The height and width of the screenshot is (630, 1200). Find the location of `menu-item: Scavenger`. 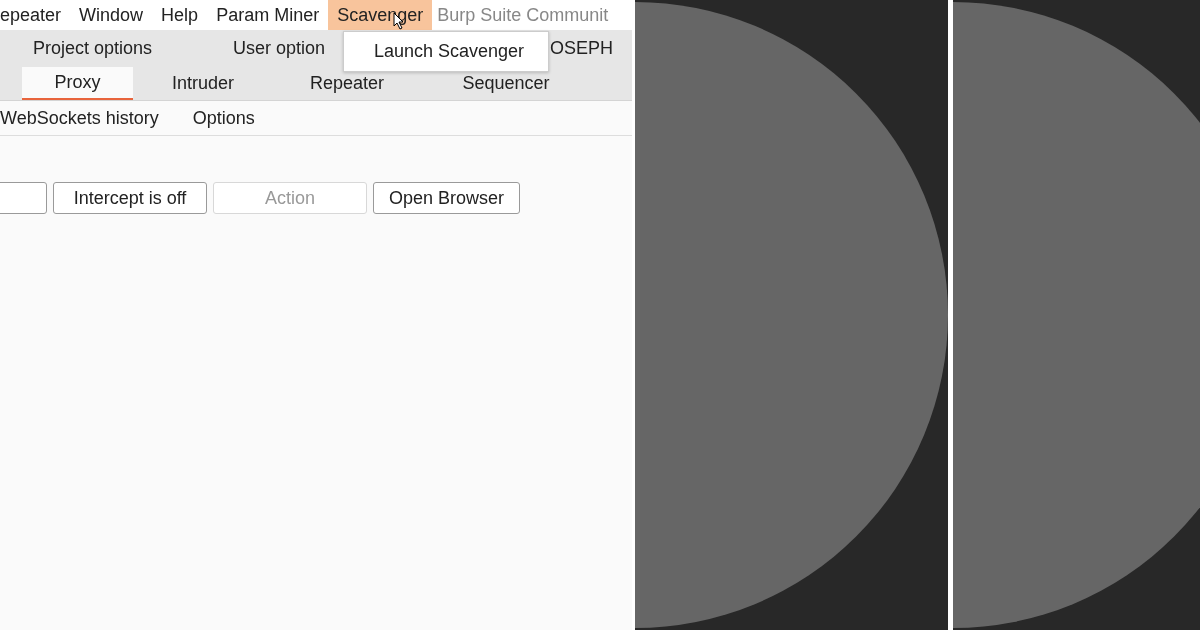

menu-item: Scavenger is located at coordinates (380, 15).